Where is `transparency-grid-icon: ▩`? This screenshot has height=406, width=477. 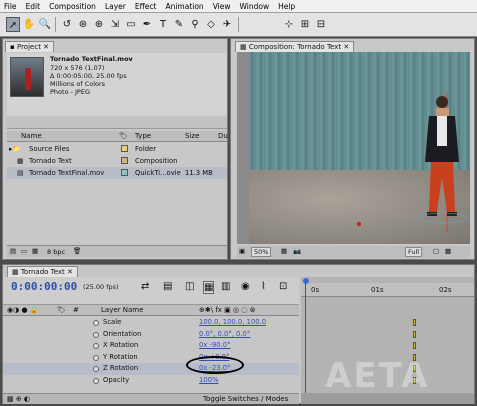
transparency-grid-icon: ▩ is located at coordinates (448, 251).